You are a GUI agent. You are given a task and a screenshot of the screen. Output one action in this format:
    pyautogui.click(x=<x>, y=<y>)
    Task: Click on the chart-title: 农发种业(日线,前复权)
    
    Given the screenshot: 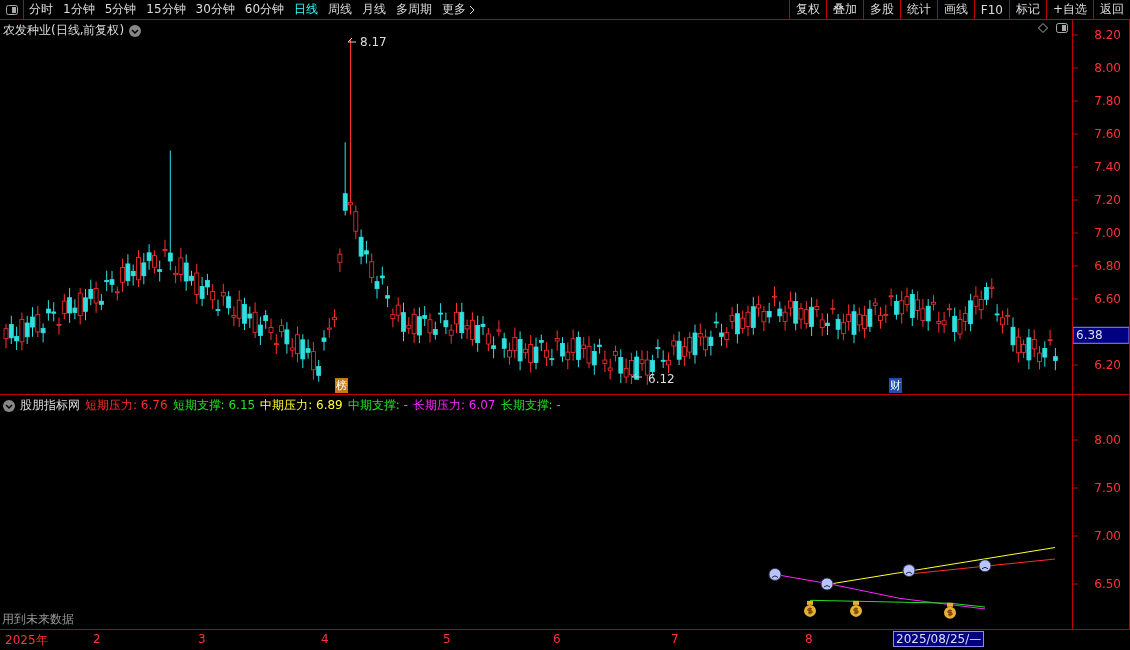 What is the action you would take?
    pyautogui.click(x=64, y=30)
    